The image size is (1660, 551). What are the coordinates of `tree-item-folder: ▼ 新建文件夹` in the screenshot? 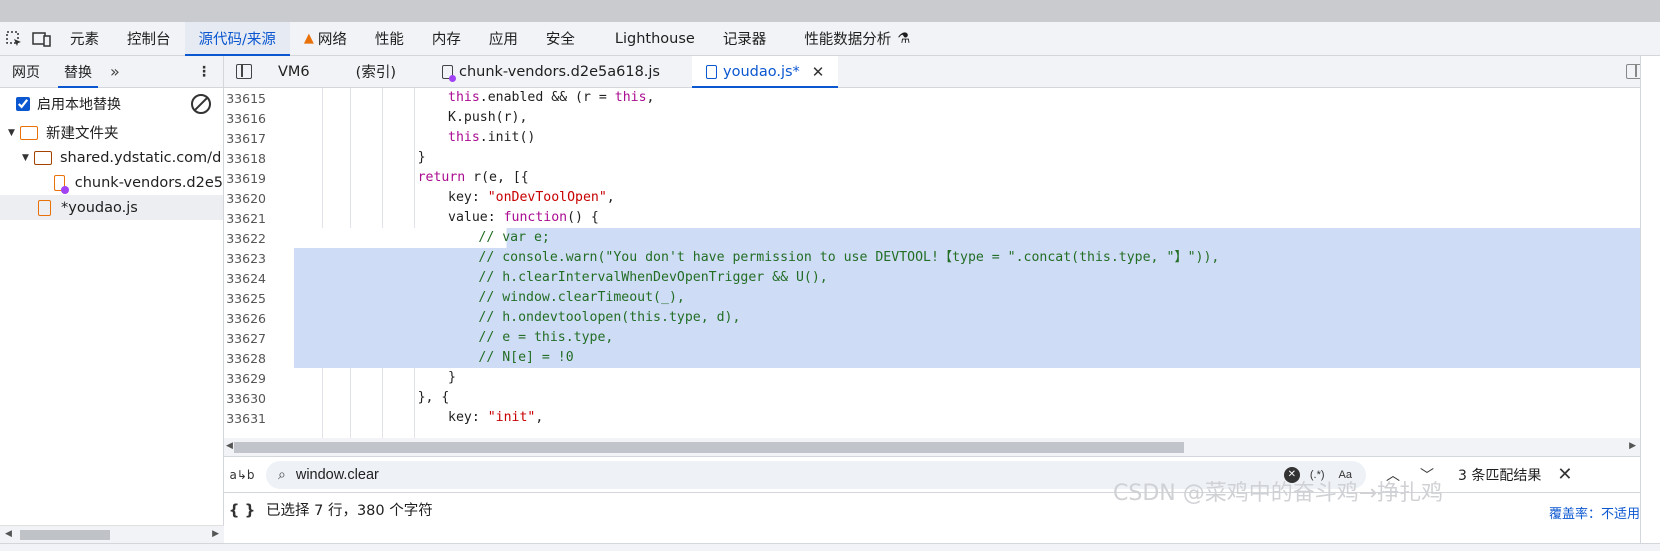 It's located at (111, 132).